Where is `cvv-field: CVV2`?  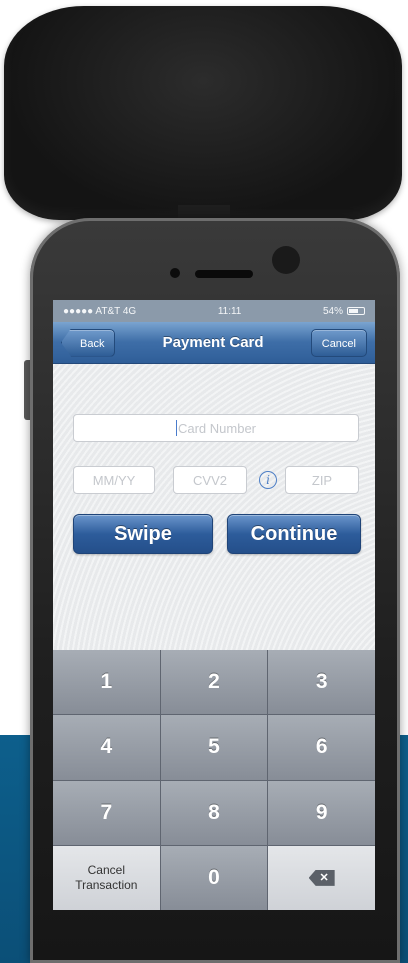 cvv-field: CVV2 is located at coordinates (210, 480).